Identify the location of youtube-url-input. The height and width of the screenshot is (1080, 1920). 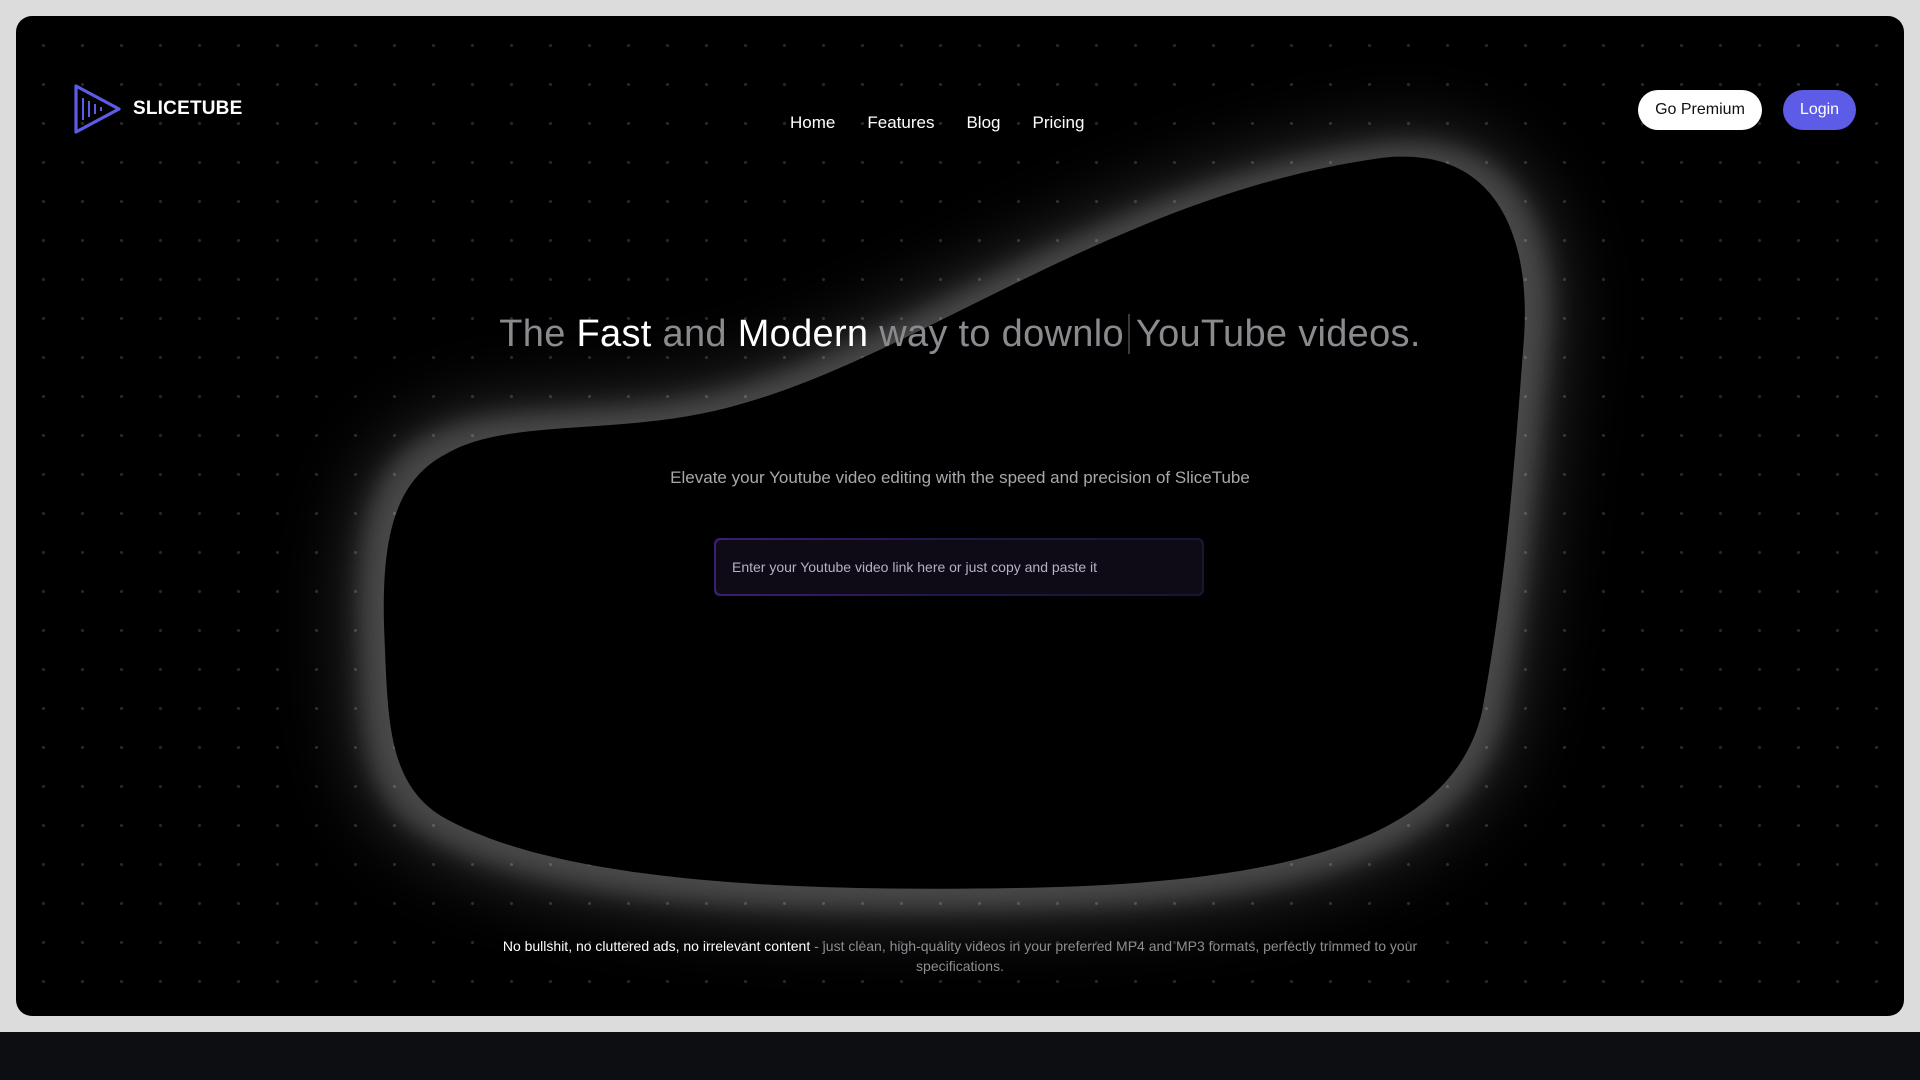
(959, 567).